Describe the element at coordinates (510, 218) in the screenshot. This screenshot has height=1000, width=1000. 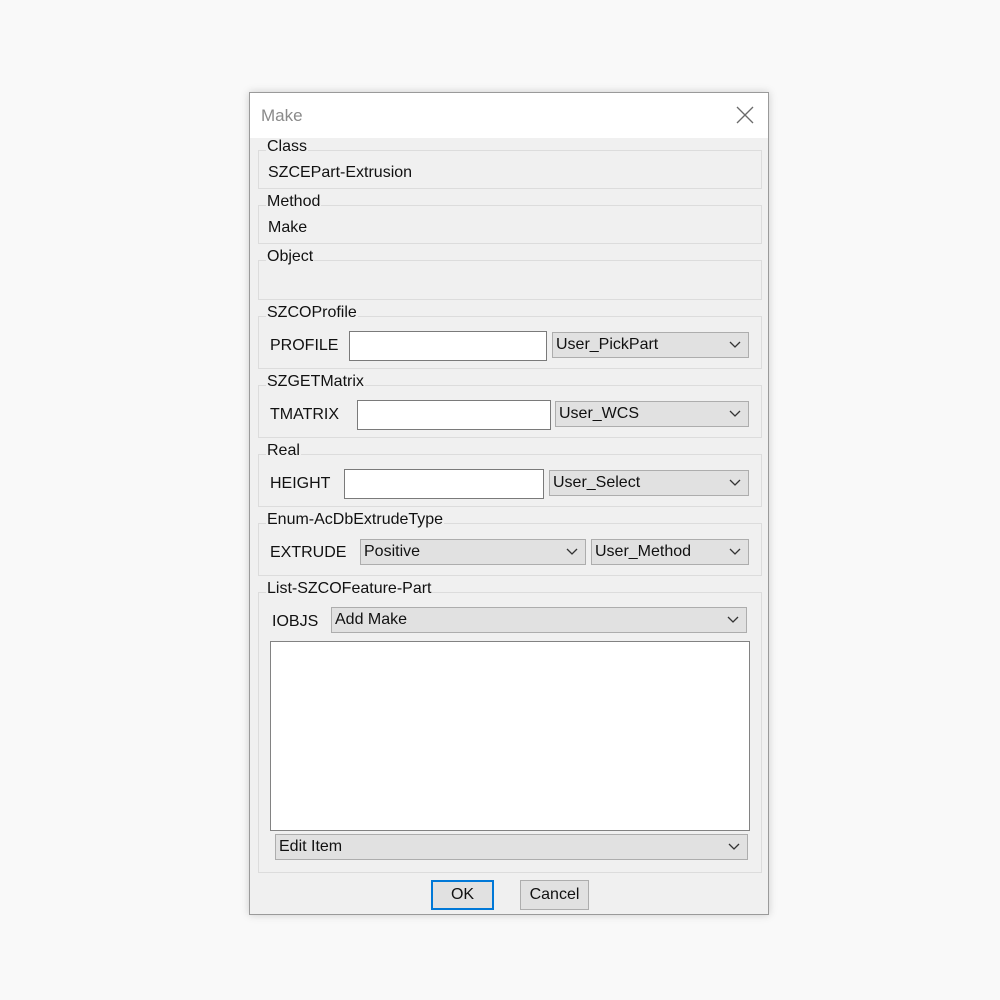
I see `method-group: Method Make` at that location.